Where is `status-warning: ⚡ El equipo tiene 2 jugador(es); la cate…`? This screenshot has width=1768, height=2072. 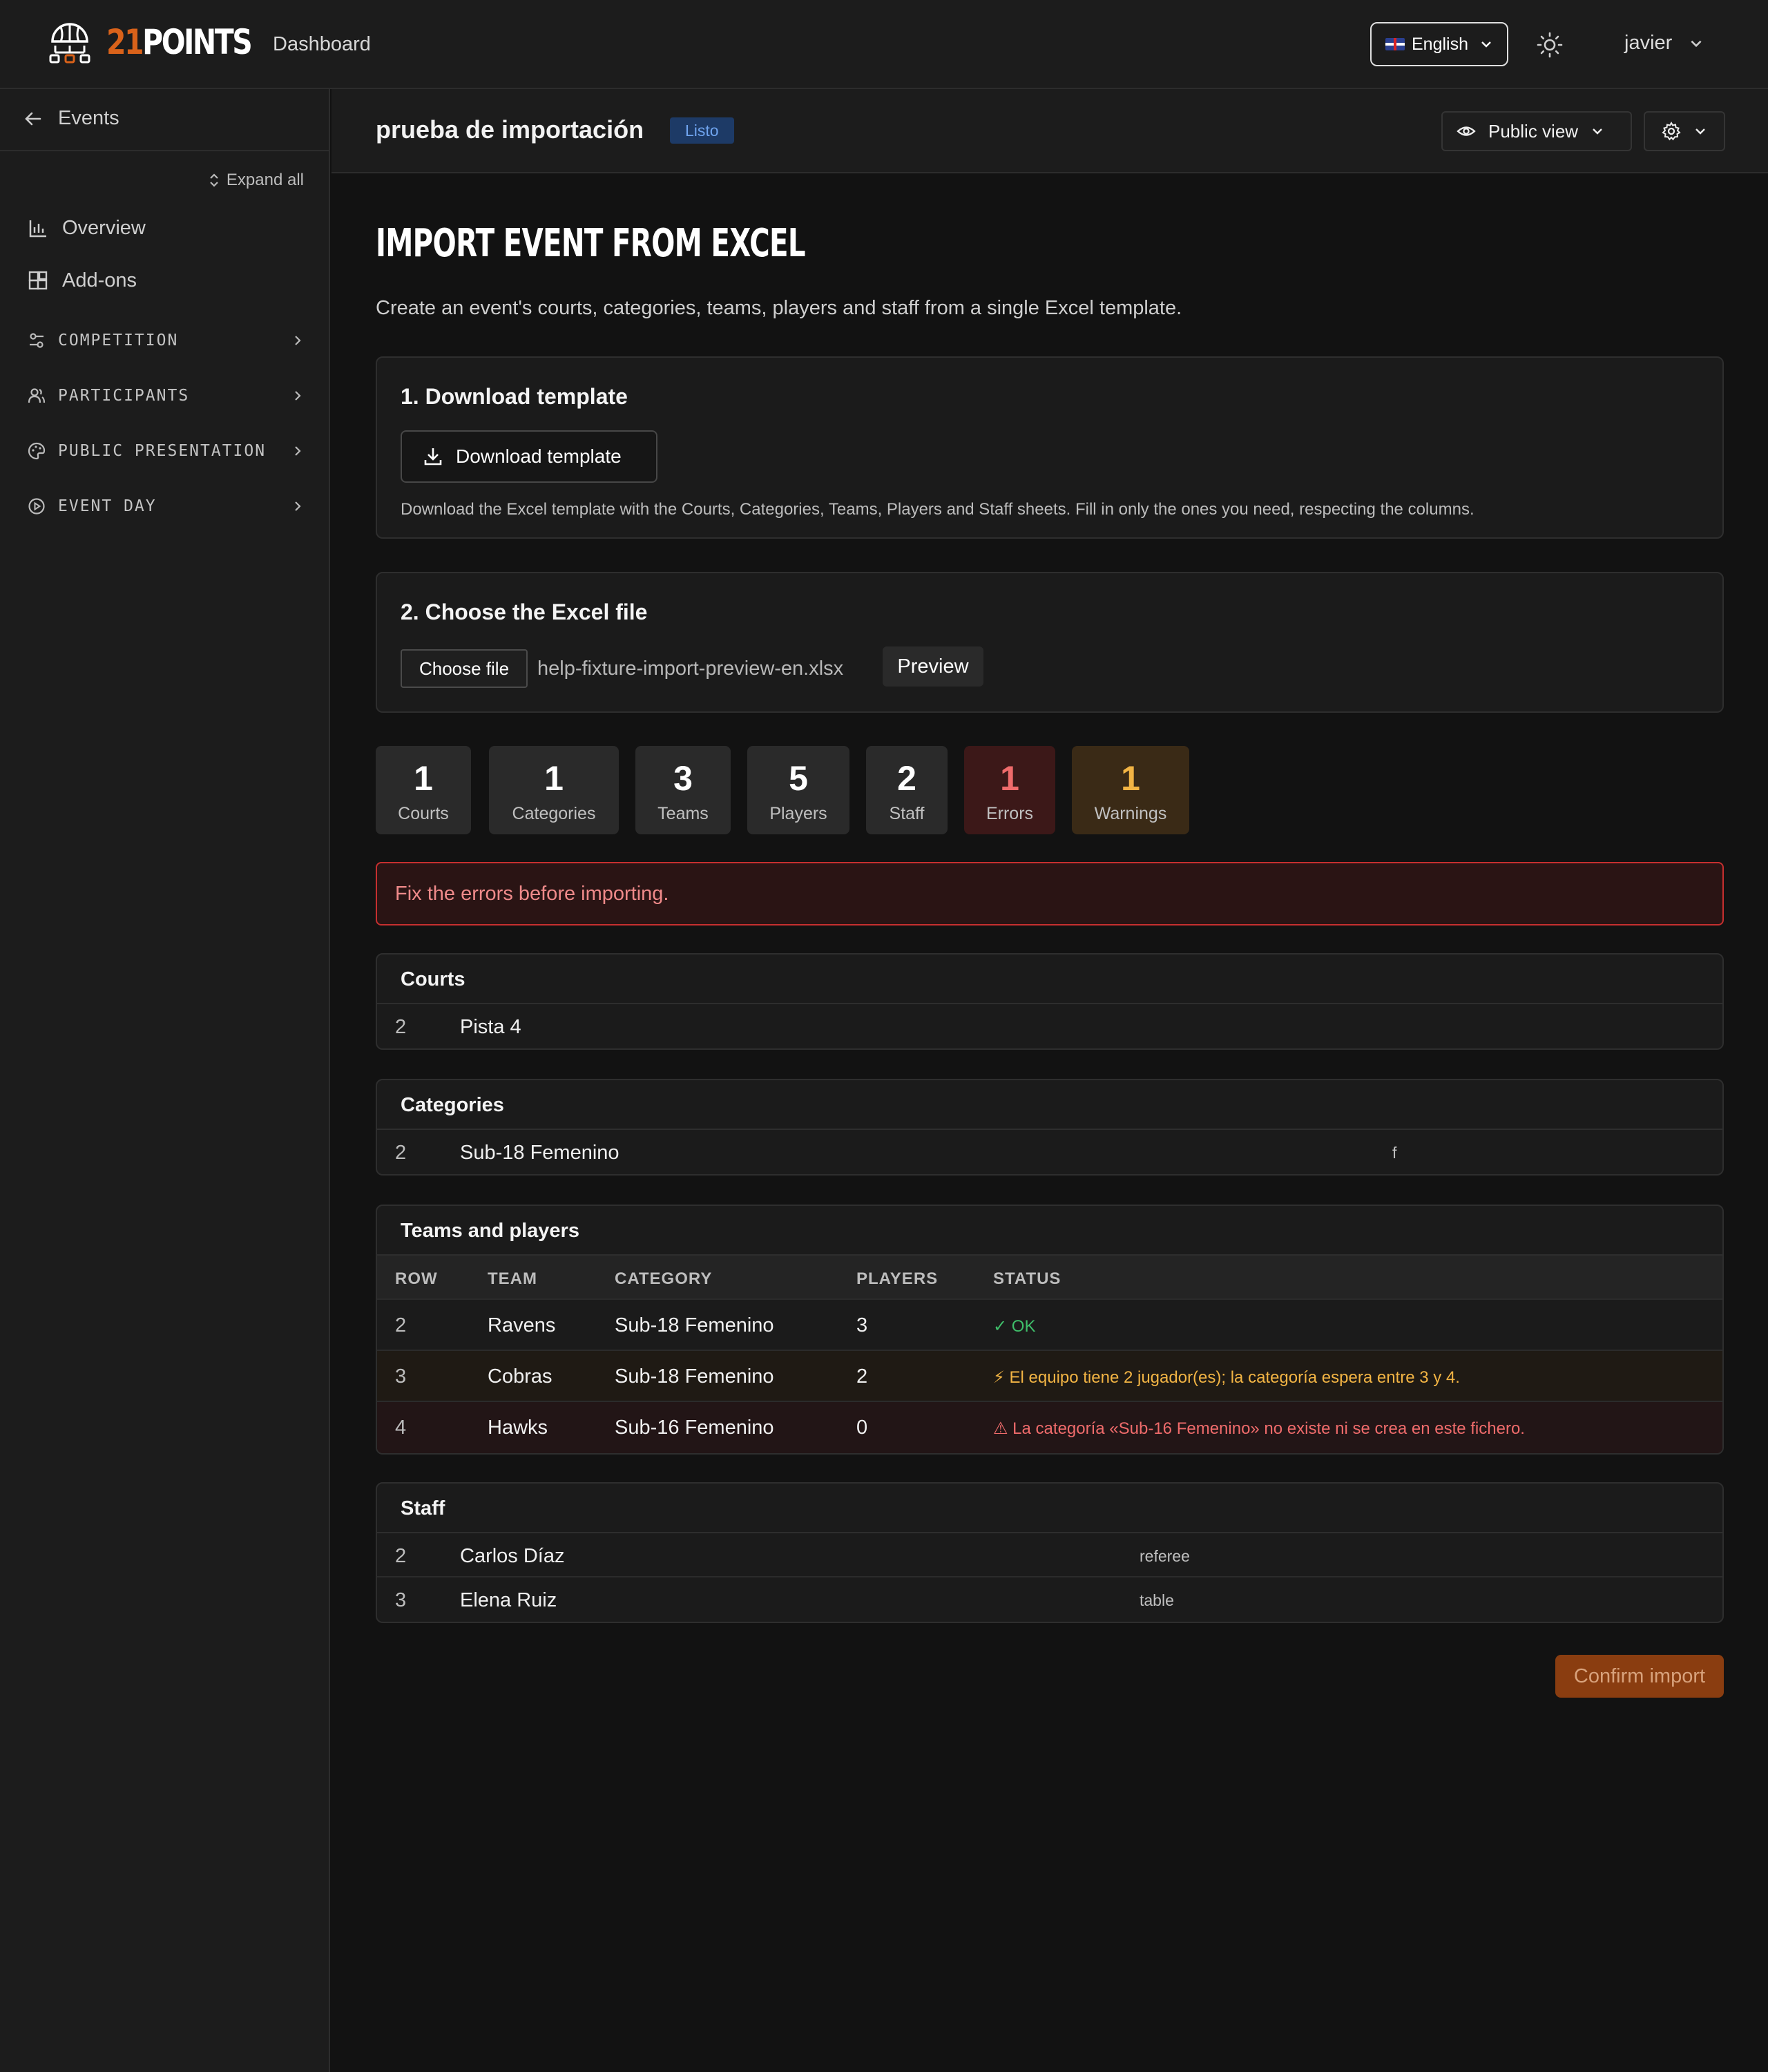
status-warning: ⚡ El equipo tiene 2 jugador(es); la cate… is located at coordinates (1226, 1377).